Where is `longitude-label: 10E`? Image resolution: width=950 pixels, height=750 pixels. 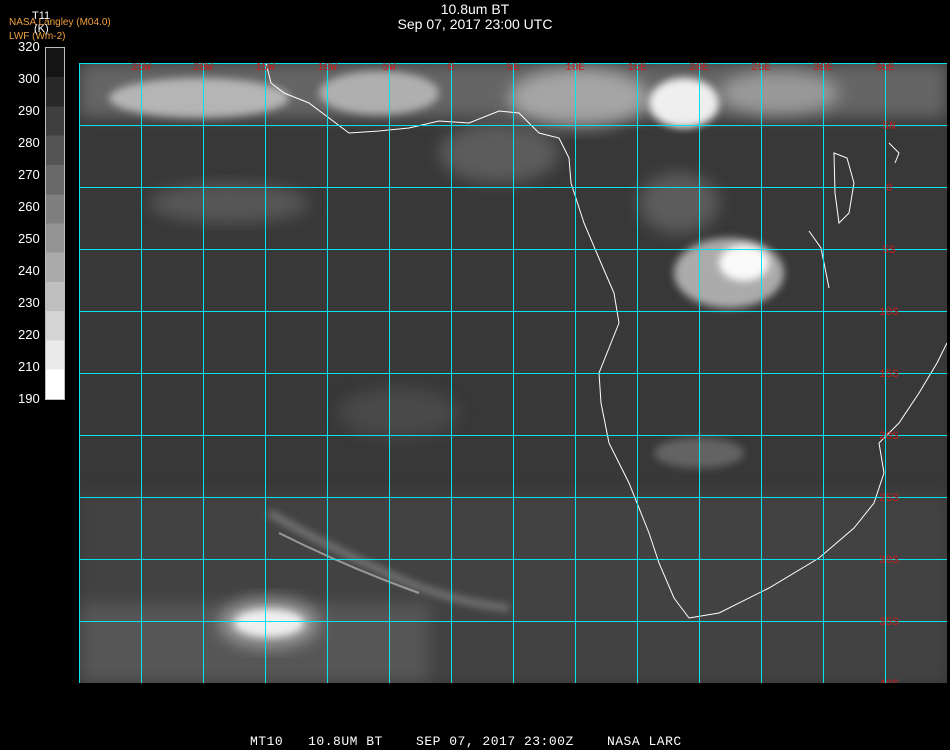
longitude-label: 10E is located at coordinates (575, 68).